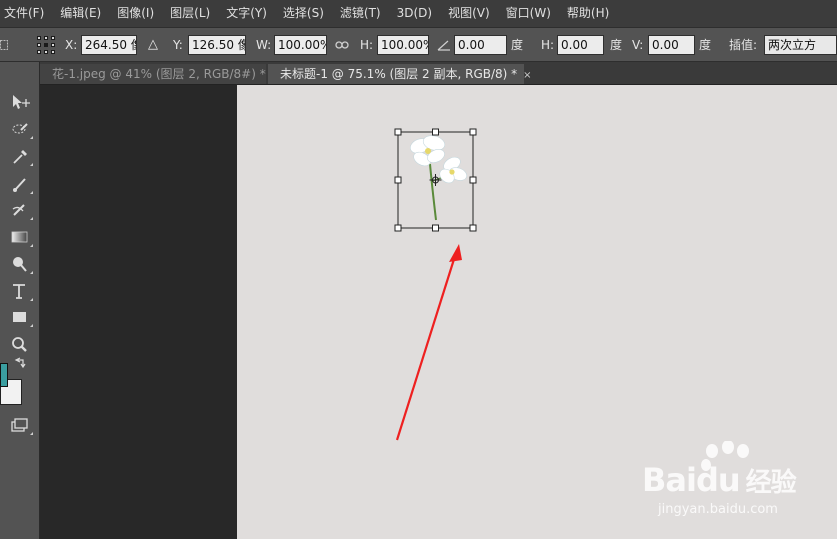 The image size is (837, 539). I want to click on close-icon: ×, so click(527, 75).